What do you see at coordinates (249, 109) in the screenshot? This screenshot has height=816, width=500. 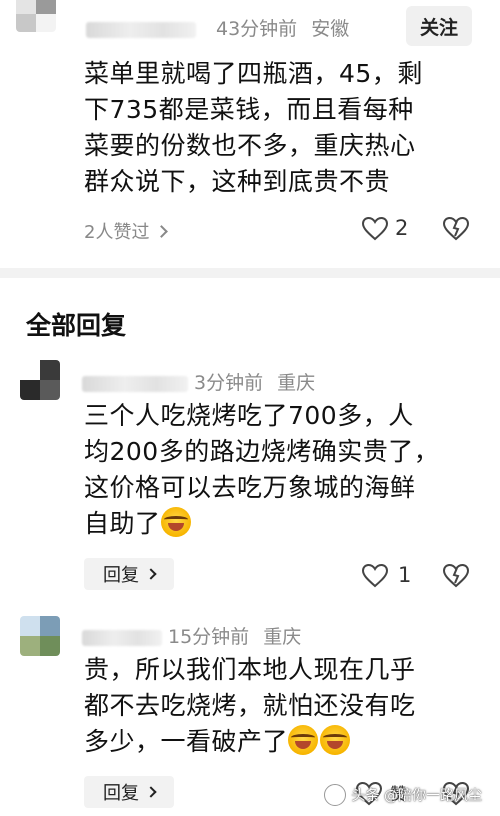 I see `comment-line: 下735都是菜钱，而且看每种` at bounding box center [249, 109].